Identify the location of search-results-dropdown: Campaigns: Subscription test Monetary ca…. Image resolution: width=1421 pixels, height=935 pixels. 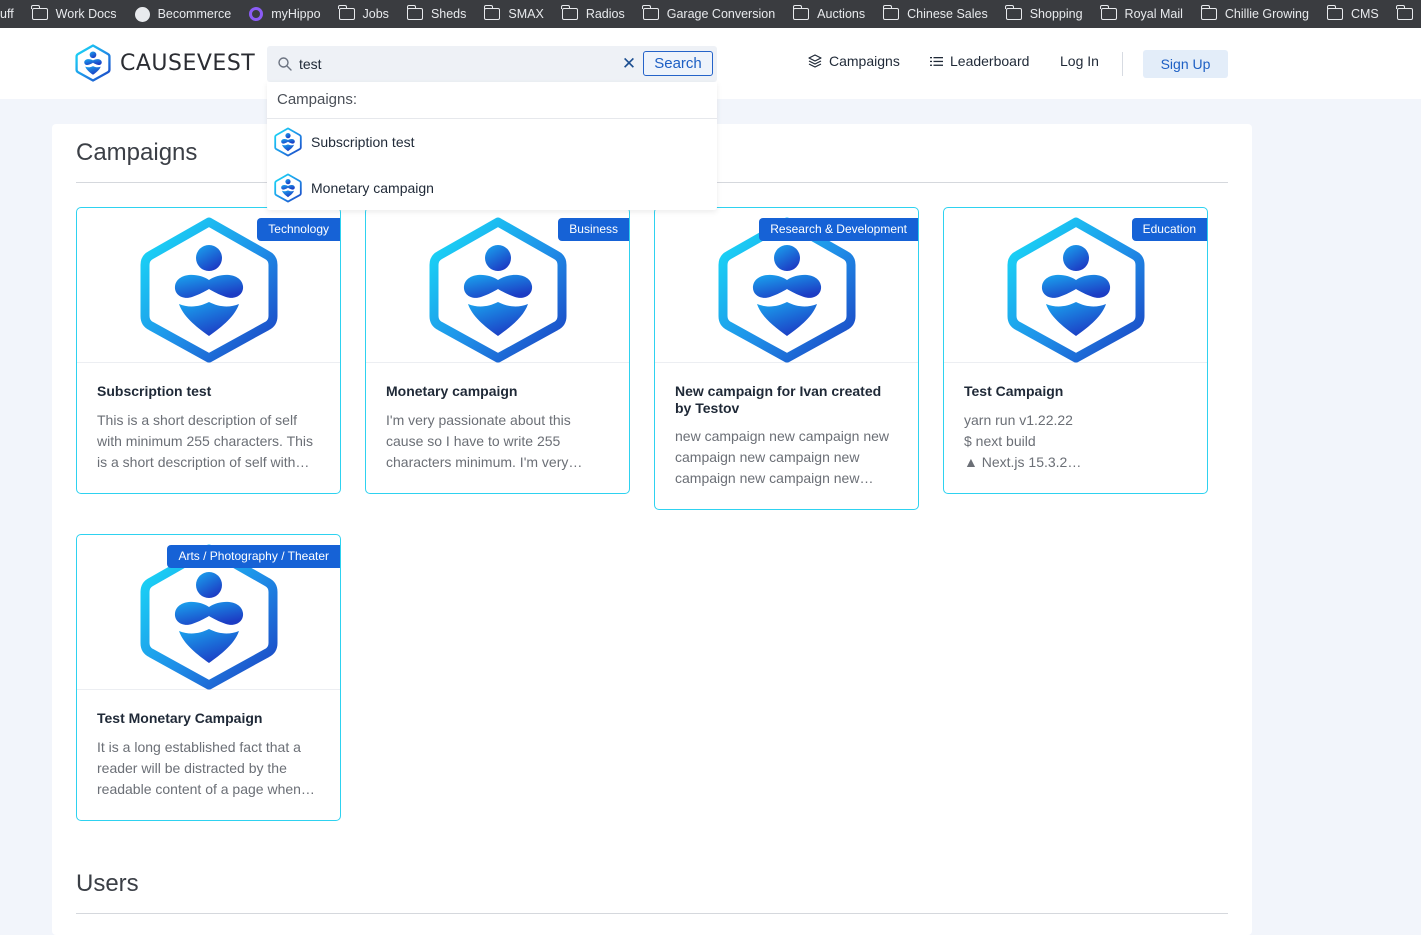
(492, 146).